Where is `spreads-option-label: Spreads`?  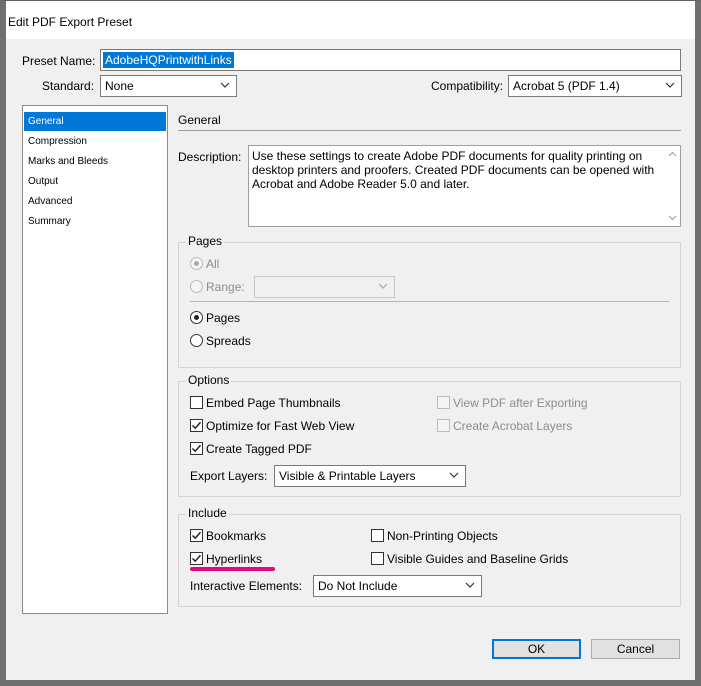
spreads-option-label: Spreads is located at coordinates (228, 341).